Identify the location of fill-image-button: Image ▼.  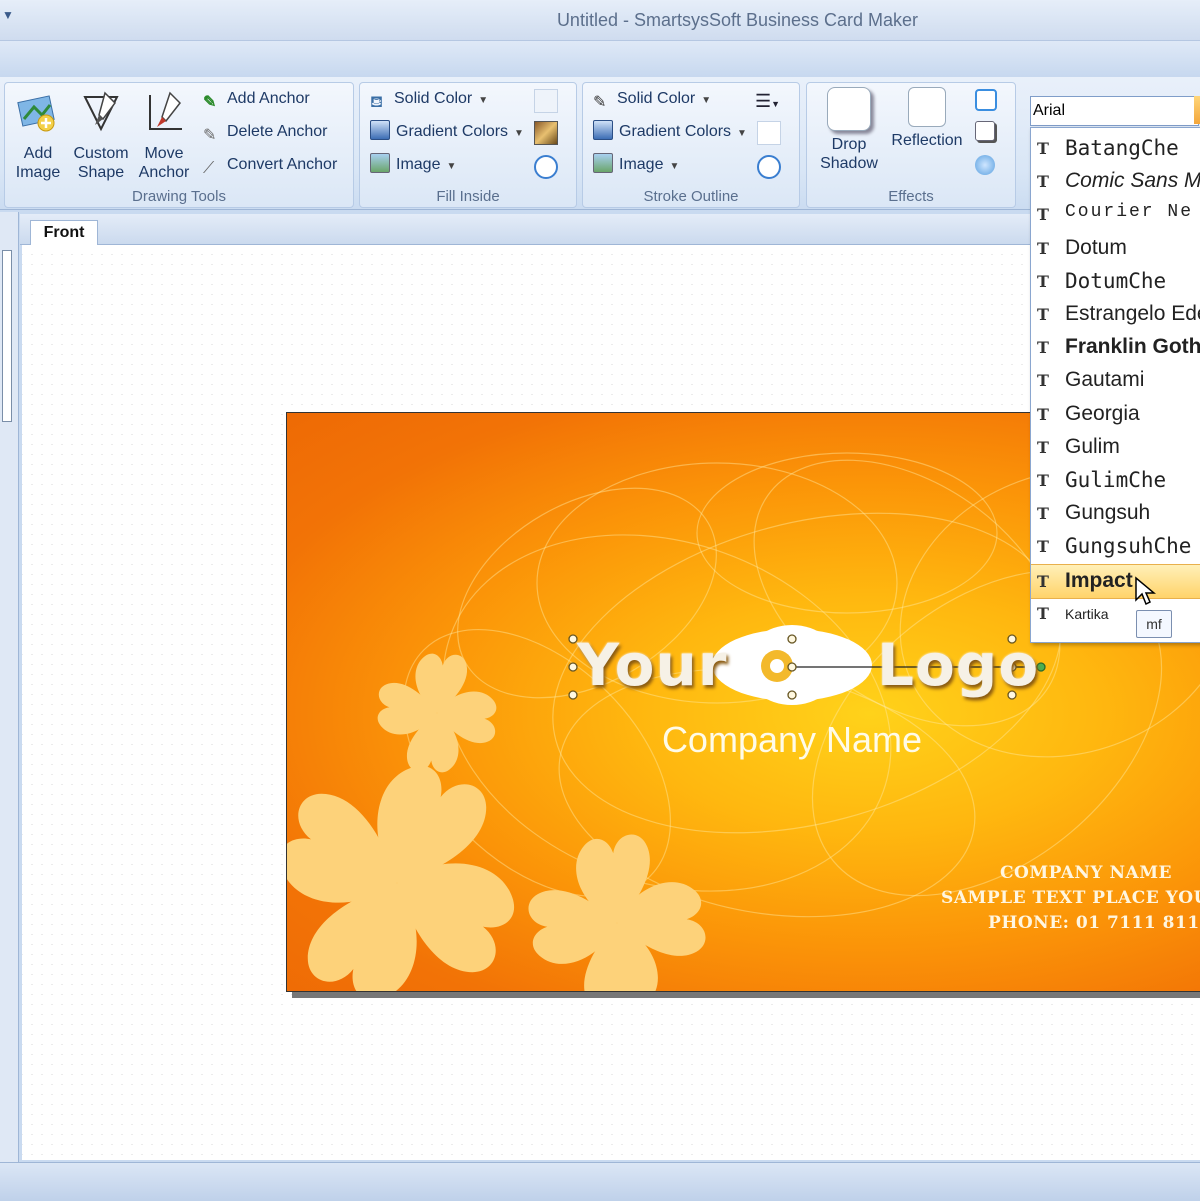
(413, 165).